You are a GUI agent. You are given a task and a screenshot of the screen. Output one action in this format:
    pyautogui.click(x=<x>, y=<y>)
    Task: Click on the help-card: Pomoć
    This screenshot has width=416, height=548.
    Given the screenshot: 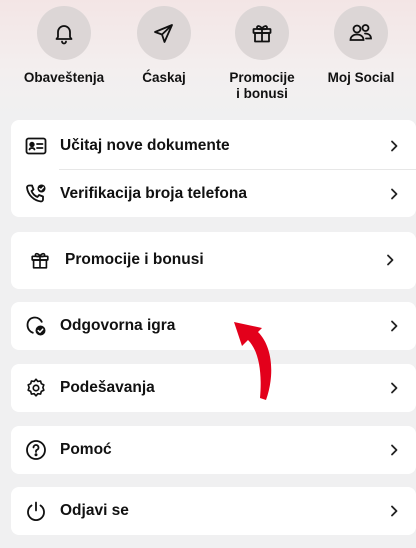 What is the action you would take?
    pyautogui.click(x=213, y=450)
    